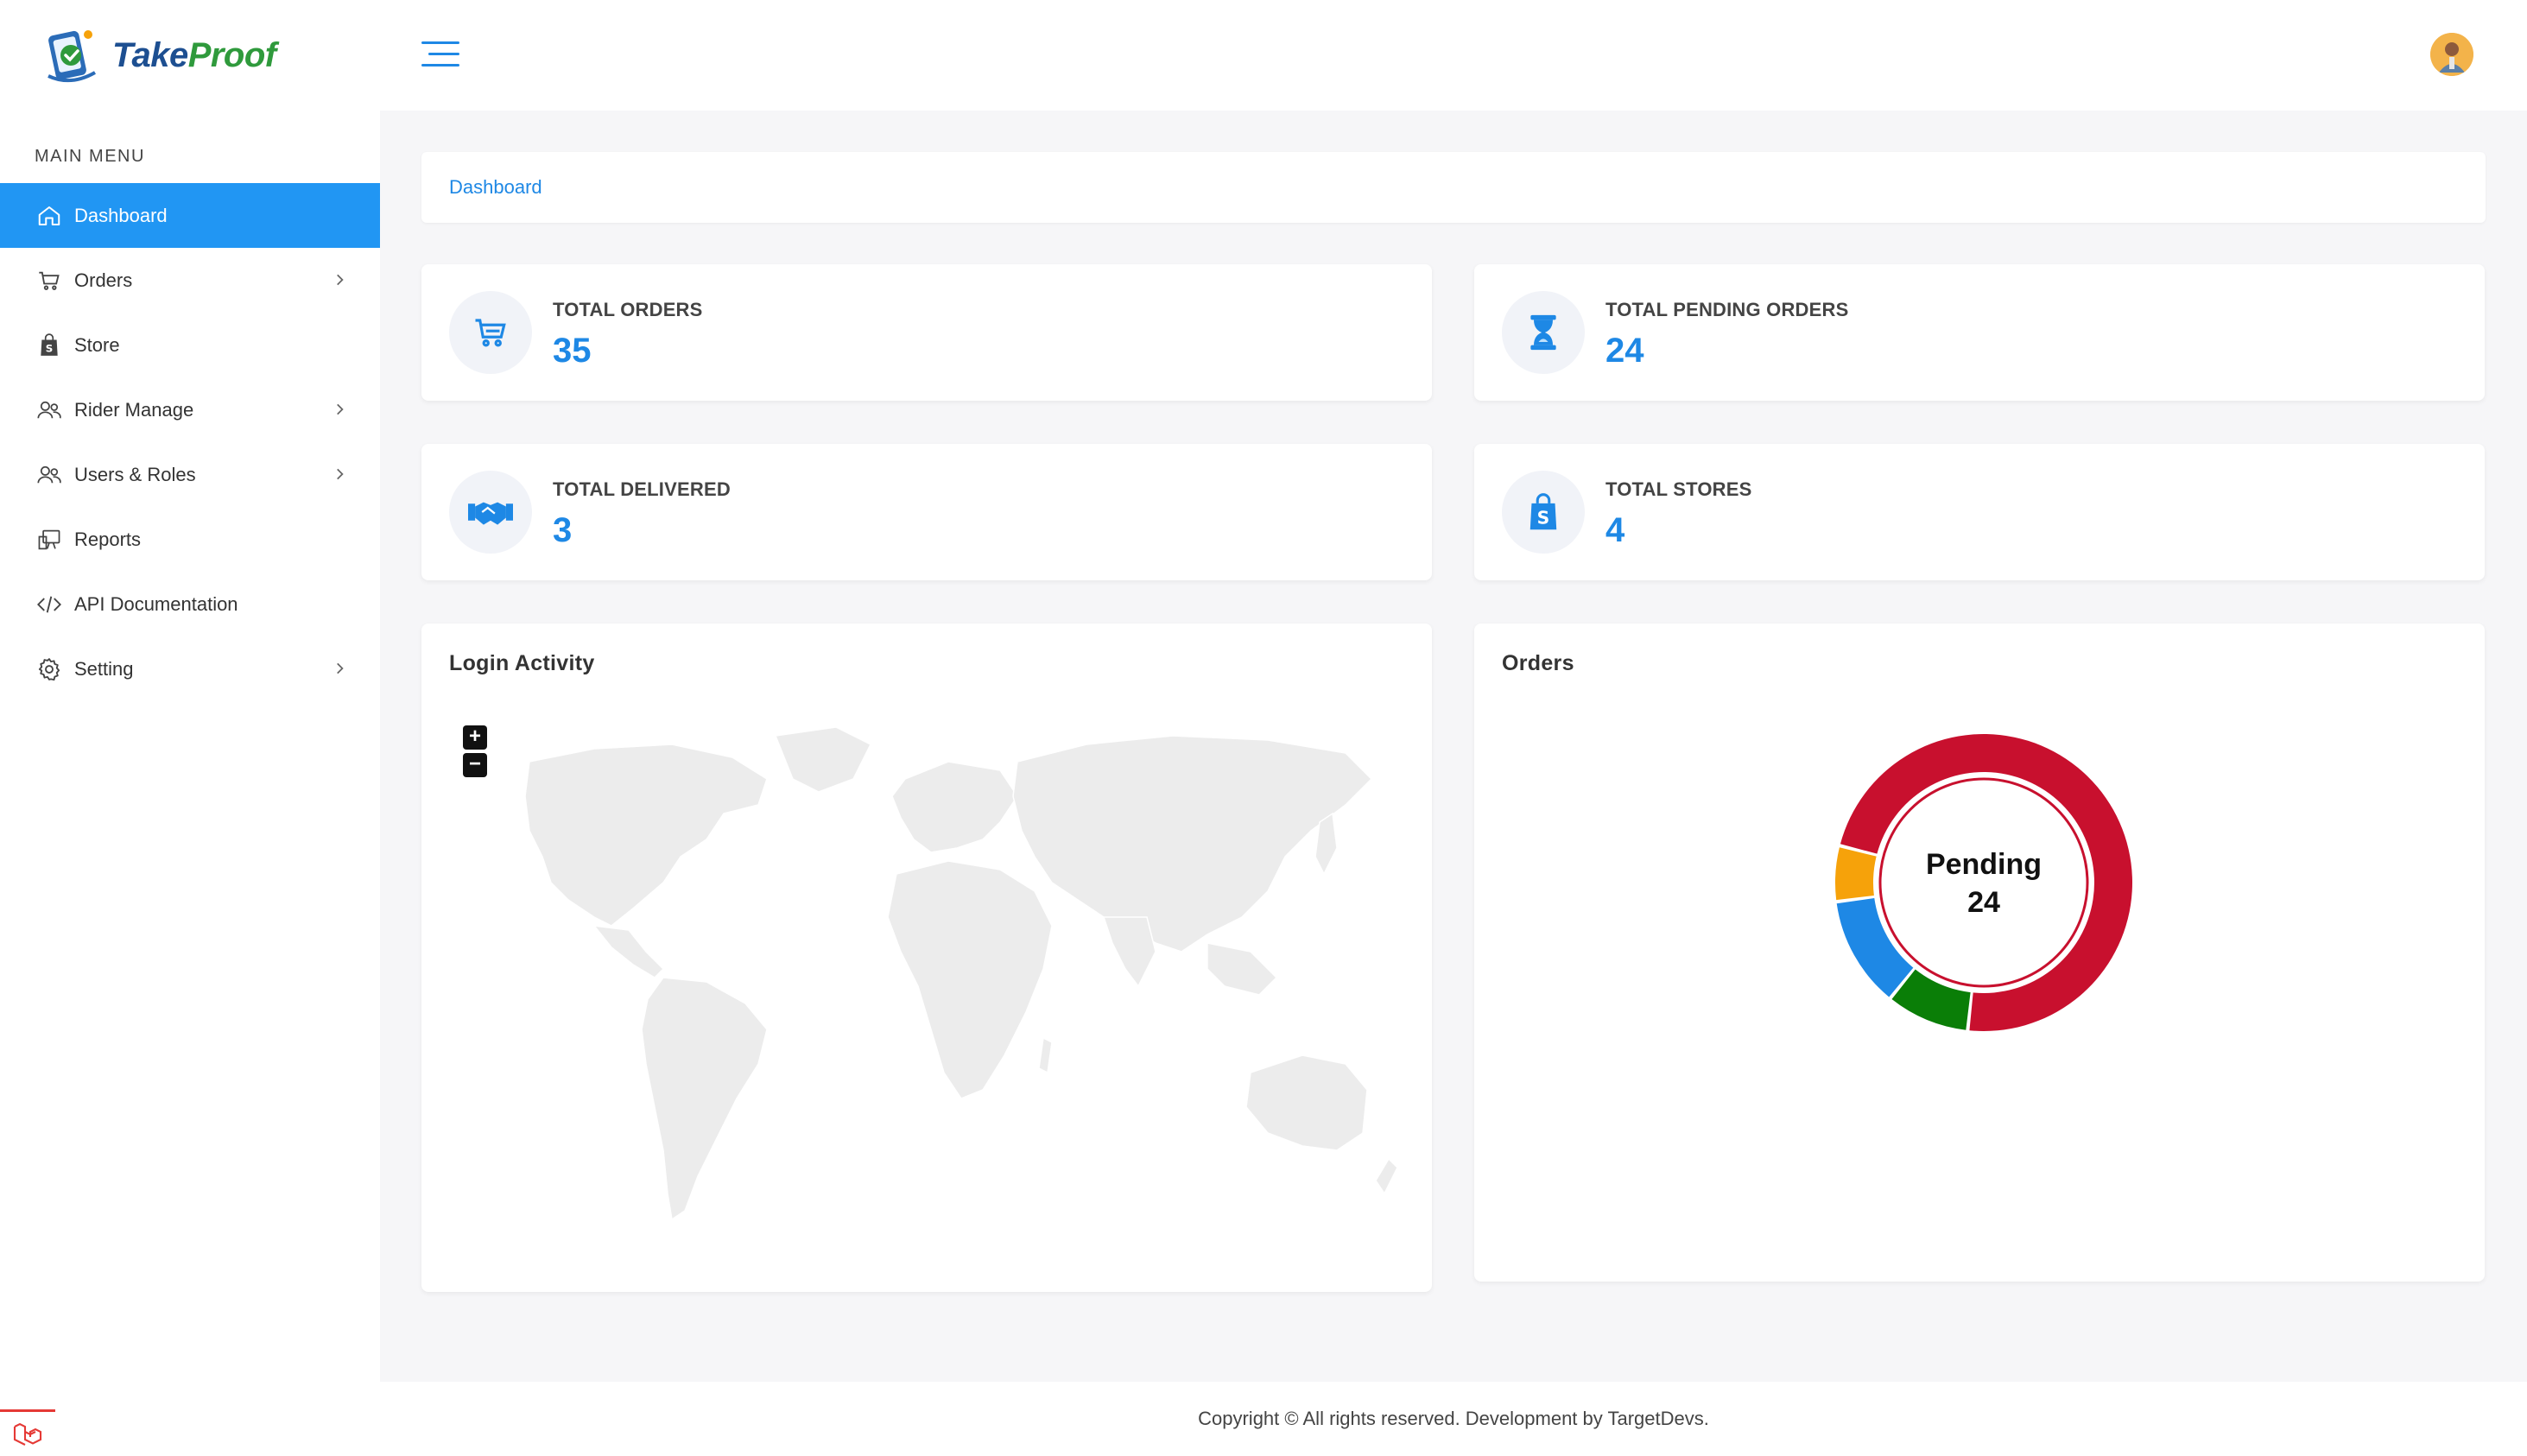  Describe the element at coordinates (927, 333) in the screenshot. I see `stat-card-total-orders: TOTAL ORDERS 35` at that location.